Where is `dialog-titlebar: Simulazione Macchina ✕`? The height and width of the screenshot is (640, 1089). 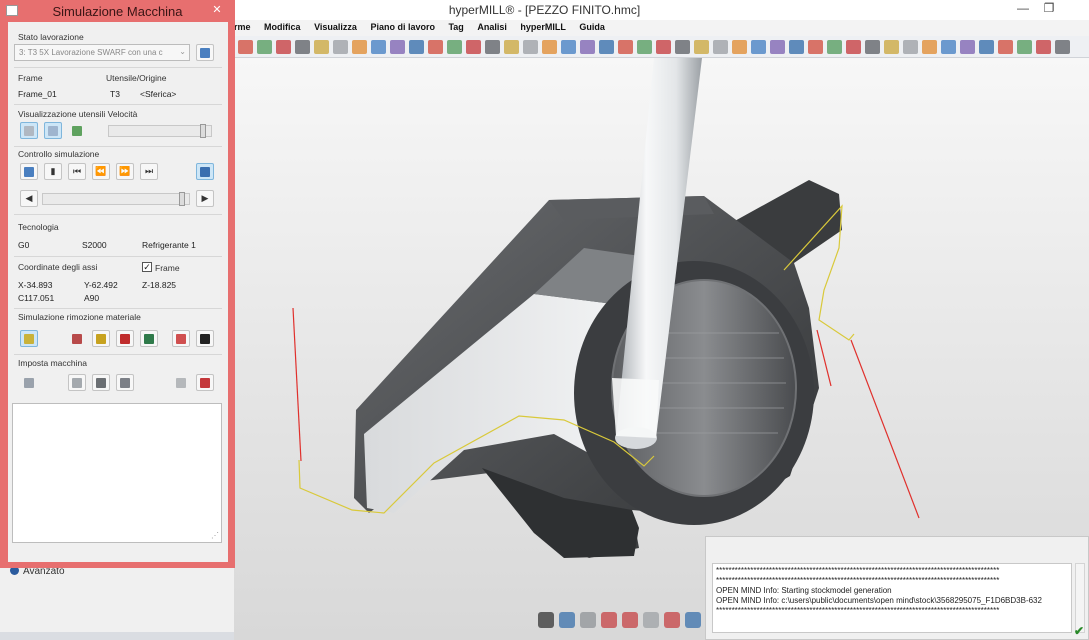 dialog-titlebar: Simulazione Macchina ✕ is located at coordinates (117, 11).